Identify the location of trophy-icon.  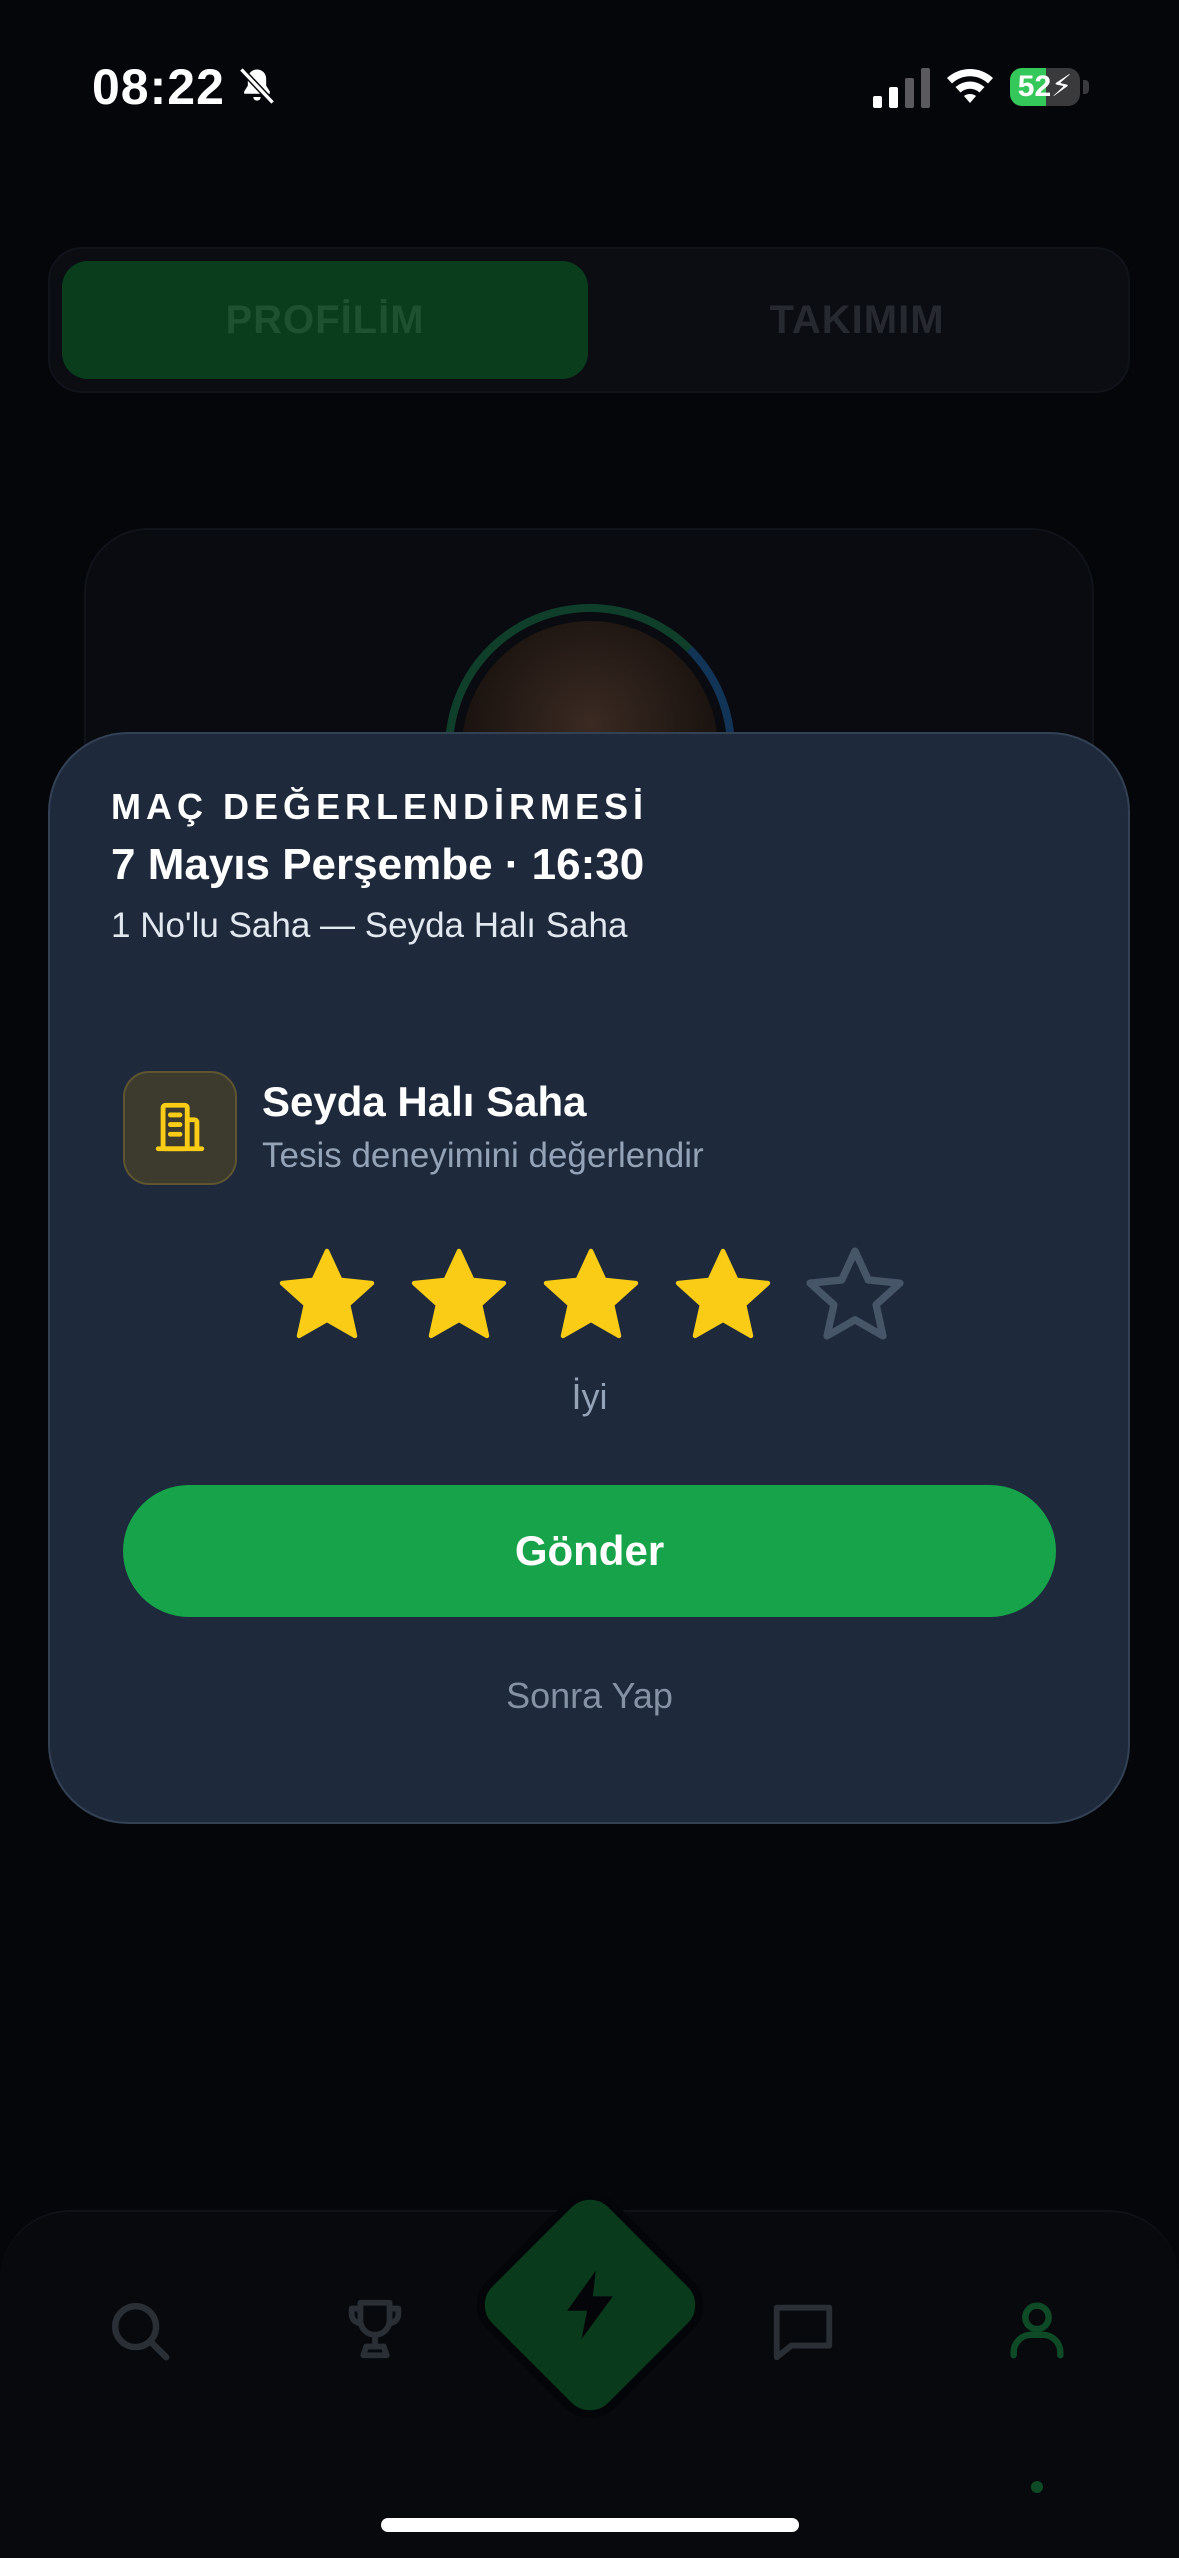
(375, 2329).